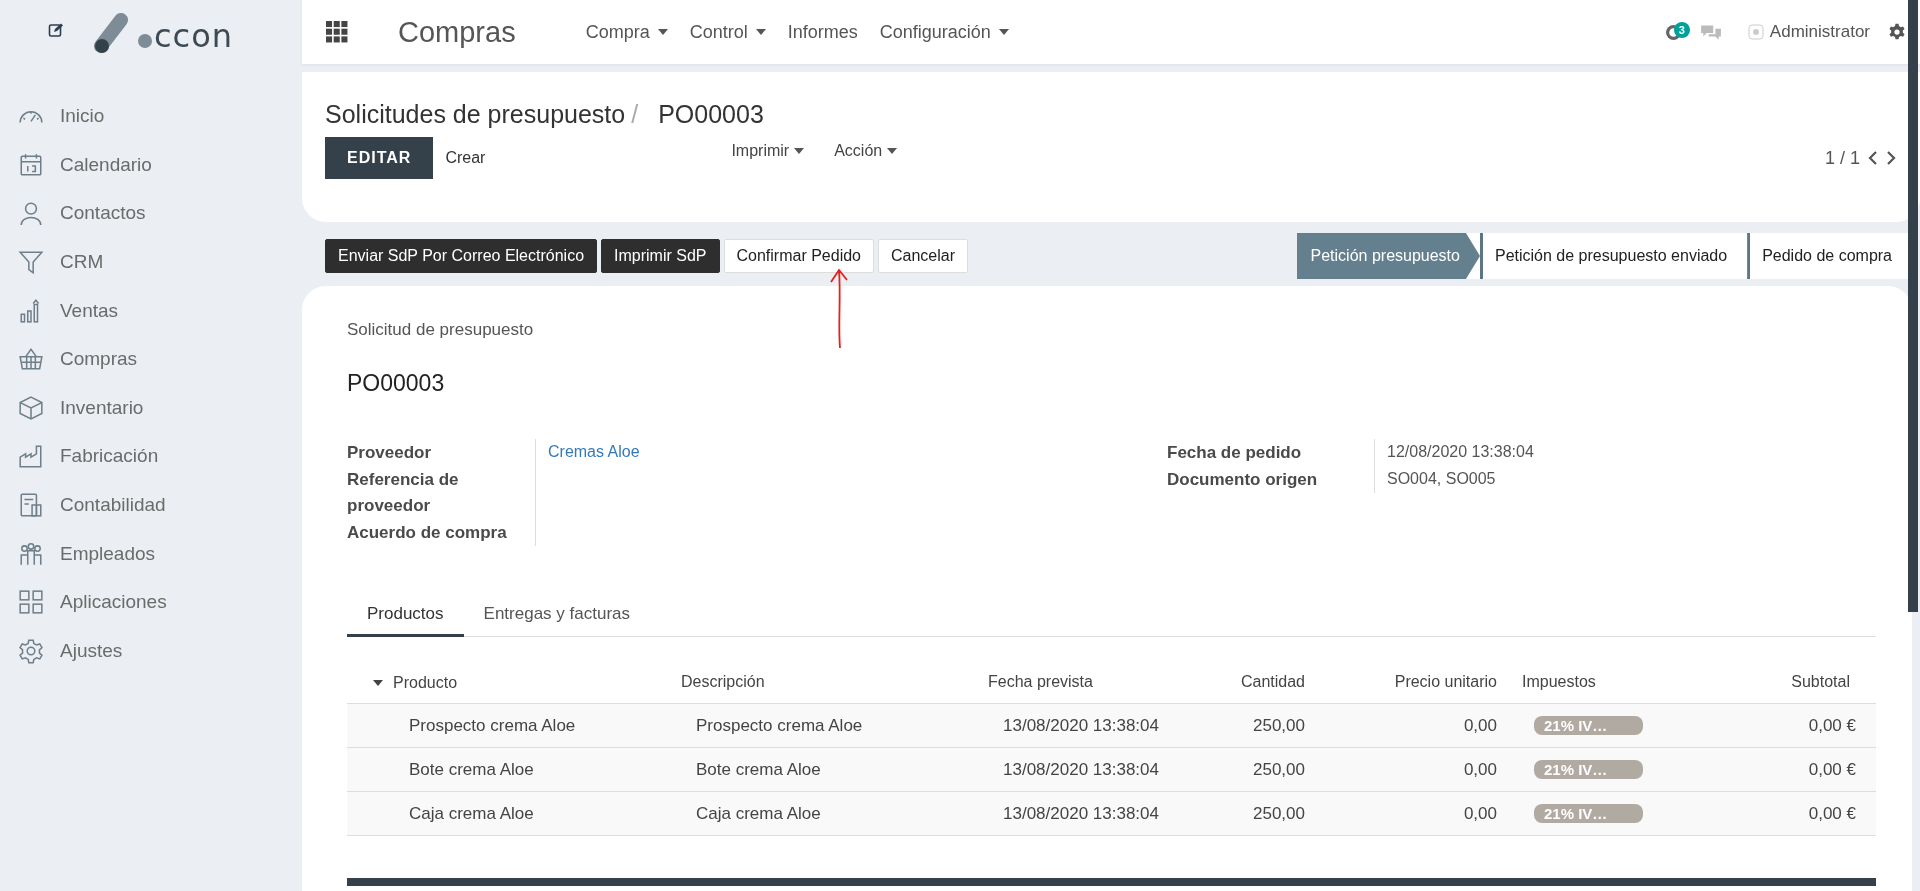 Image resolution: width=1920 pixels, height=891 pixels. I want to click on dropdown-toggle: Imprimir, so click(768, 151).